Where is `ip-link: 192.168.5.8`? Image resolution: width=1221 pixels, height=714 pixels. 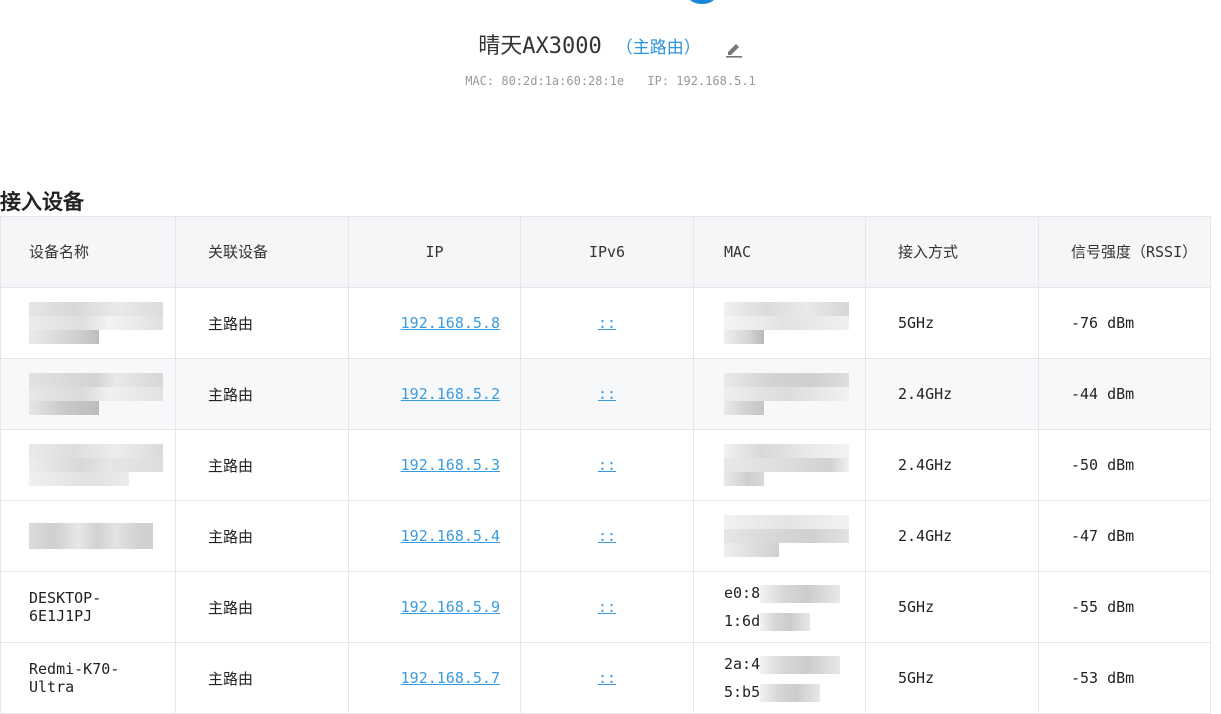
ip-link: 192.168.5.8 is located at coordinates (450, 323).